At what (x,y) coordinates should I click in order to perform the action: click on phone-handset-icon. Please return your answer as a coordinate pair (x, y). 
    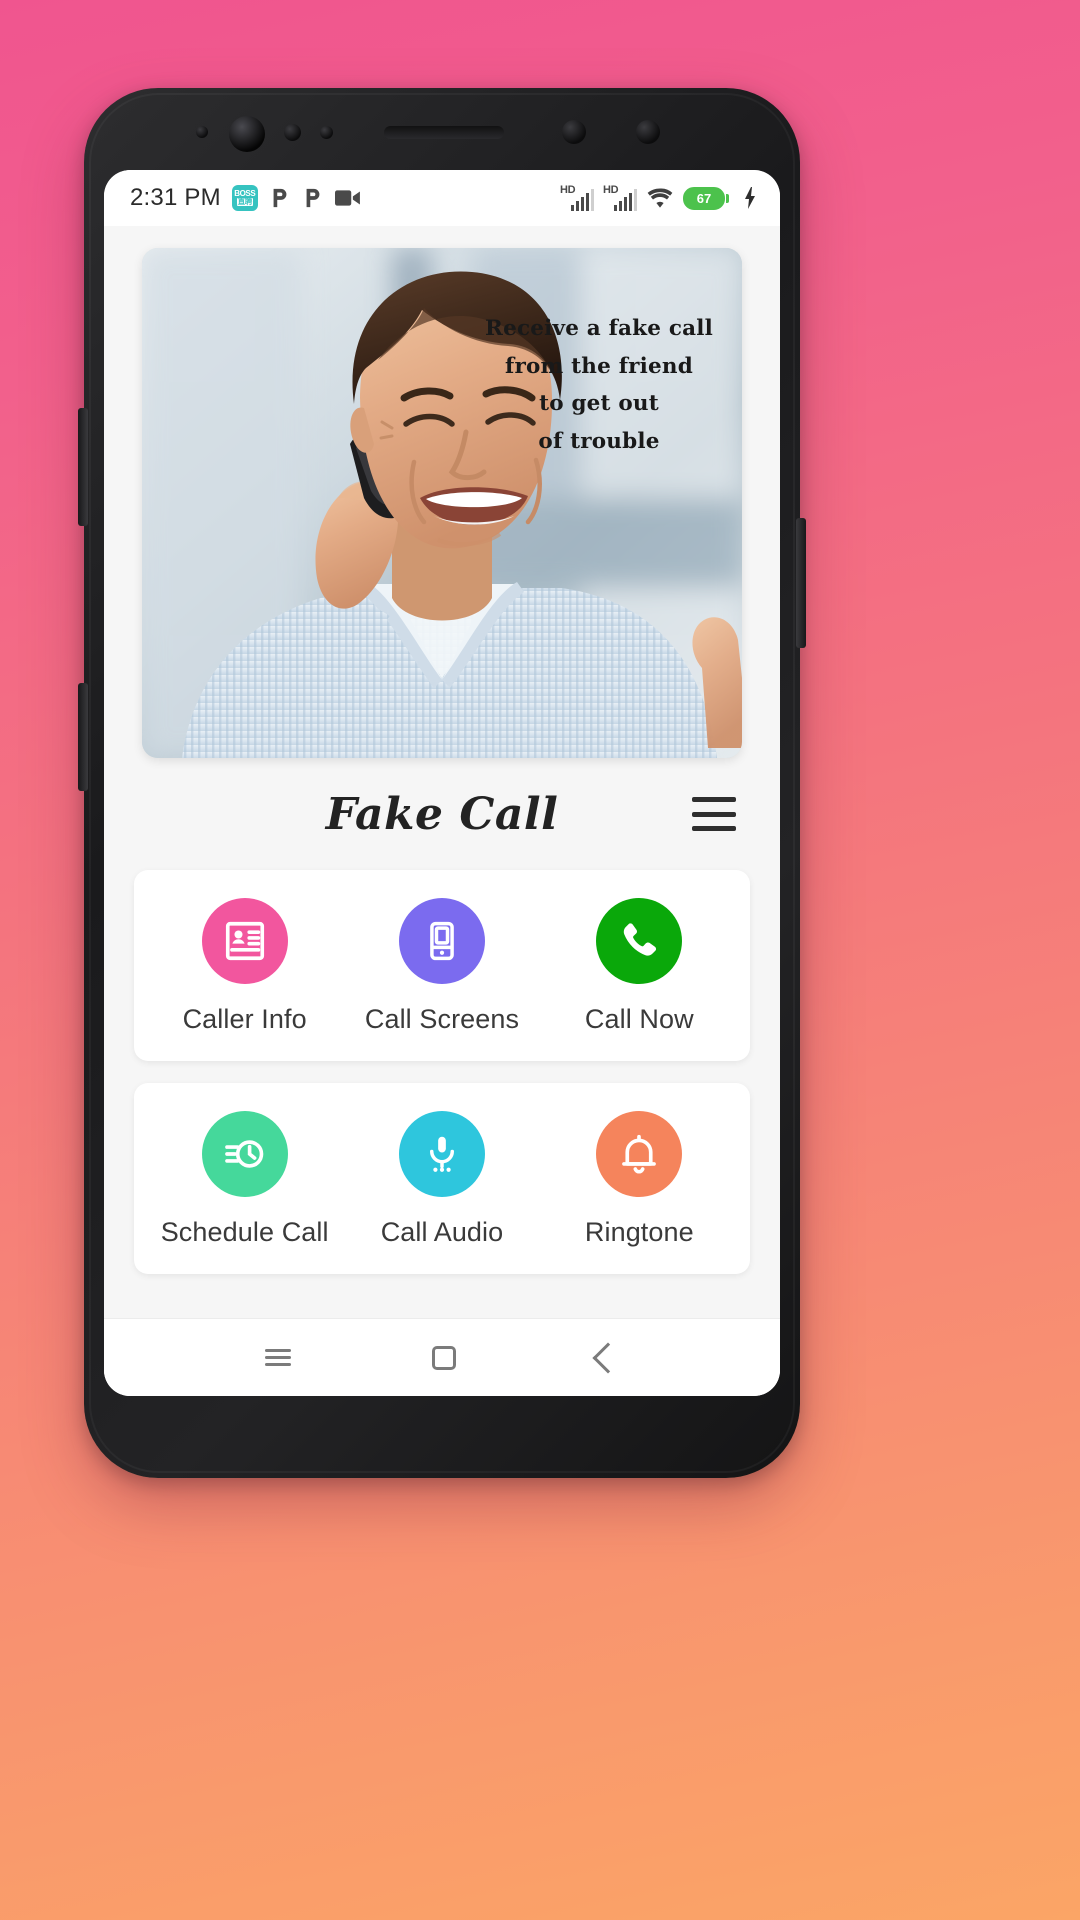
    Looking at the image, I should click on (639, 941).